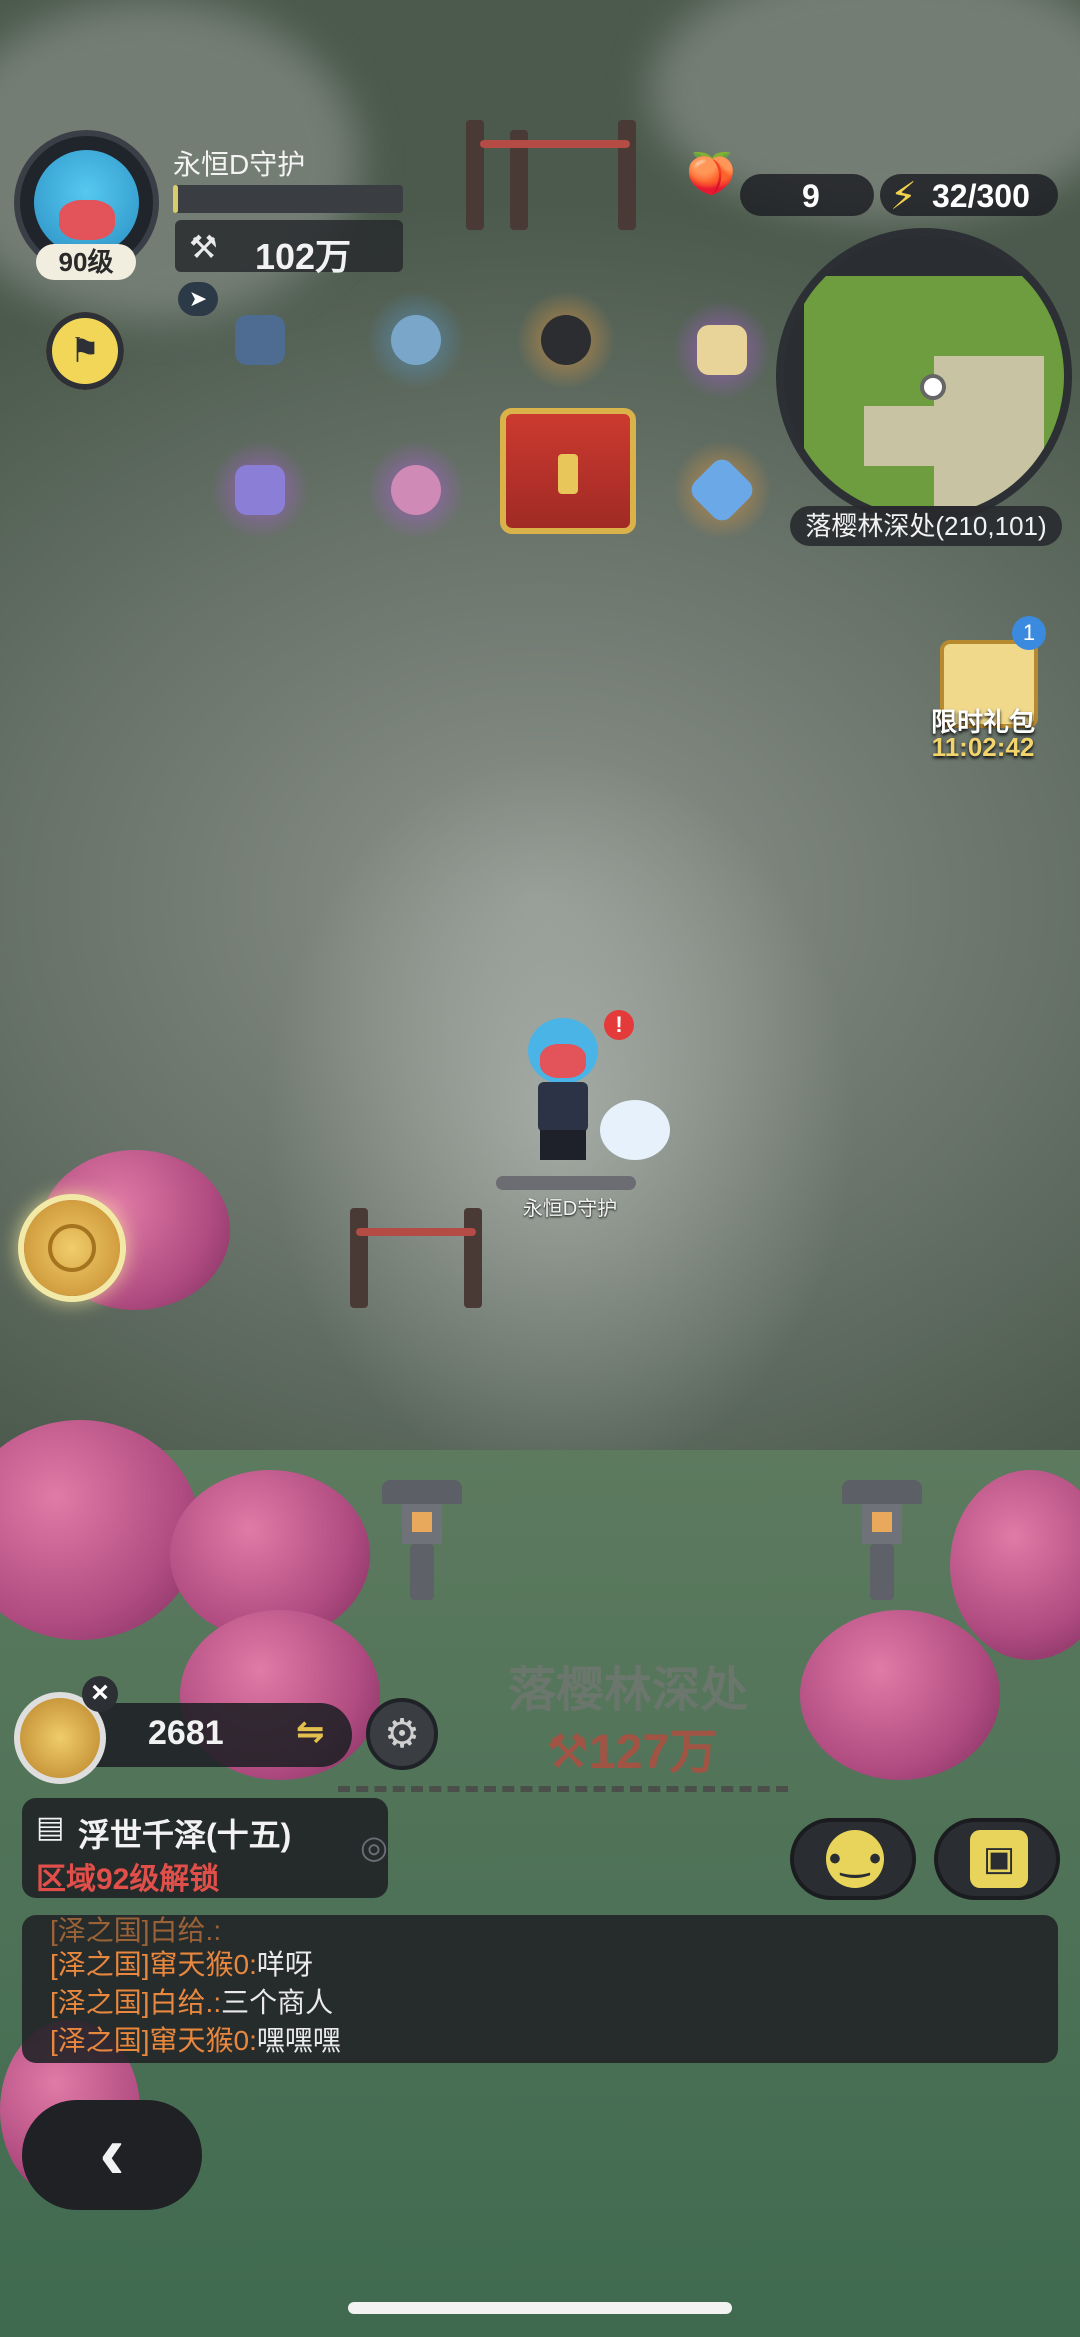  Describe the element at coordinates (260, 490) in the screenshot. I see `loot-purple-card` at that location.